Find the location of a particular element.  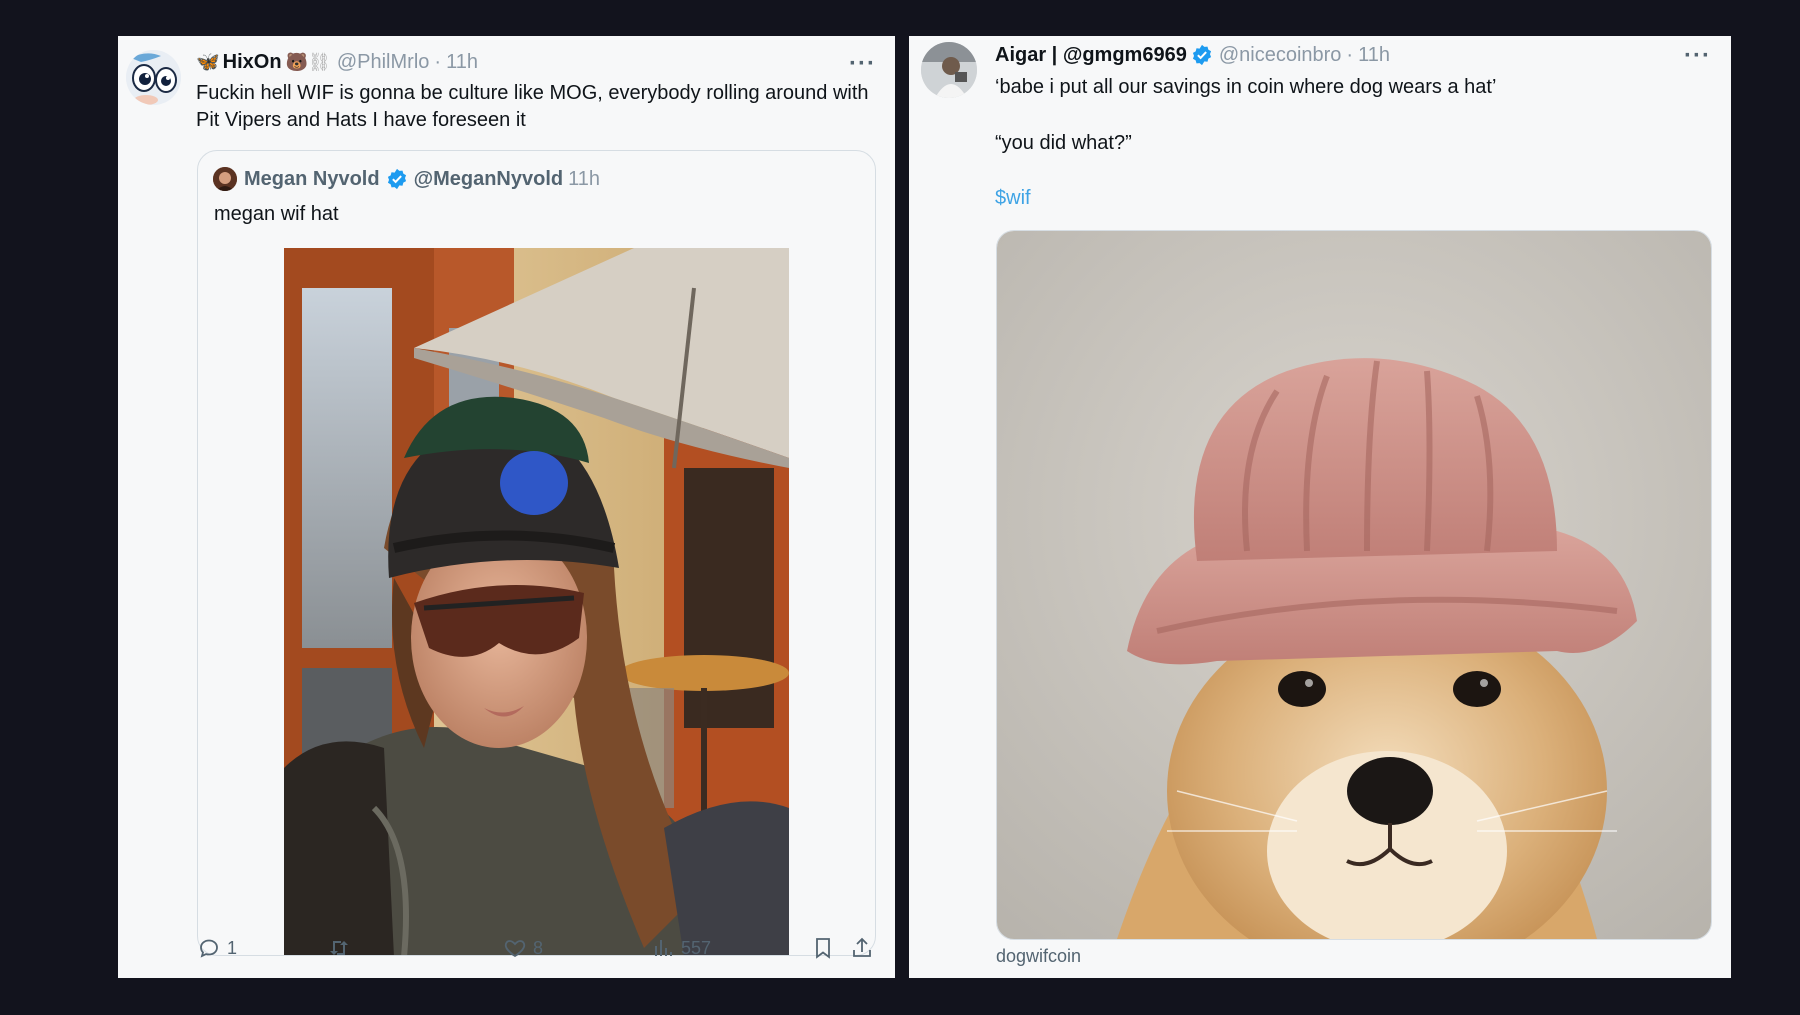

retweet-button is located at coordinates (342, 948).